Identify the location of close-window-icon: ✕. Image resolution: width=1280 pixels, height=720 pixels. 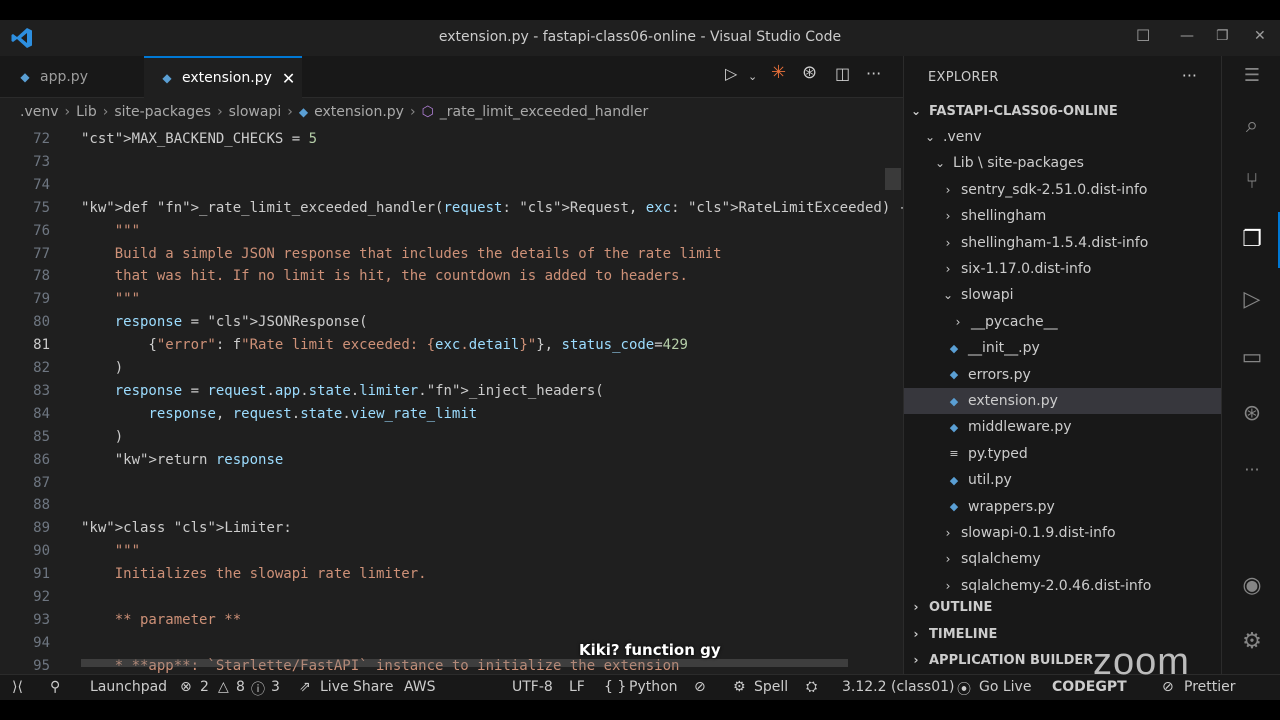
(1260, 36).